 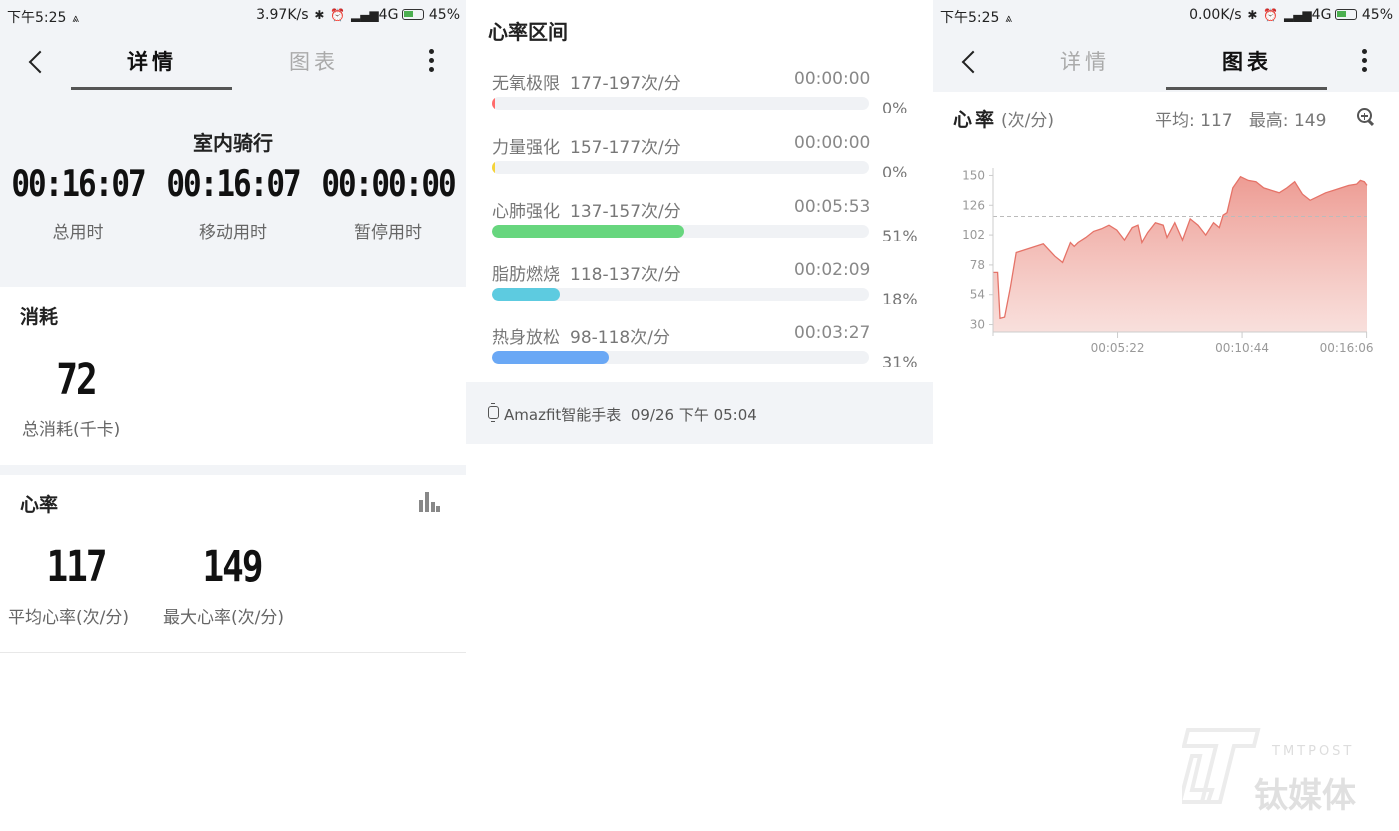 I want to click on zone-row-strength: 力量强化 157-177次/分 00:00:00 0%, so click(x=707, y=165).